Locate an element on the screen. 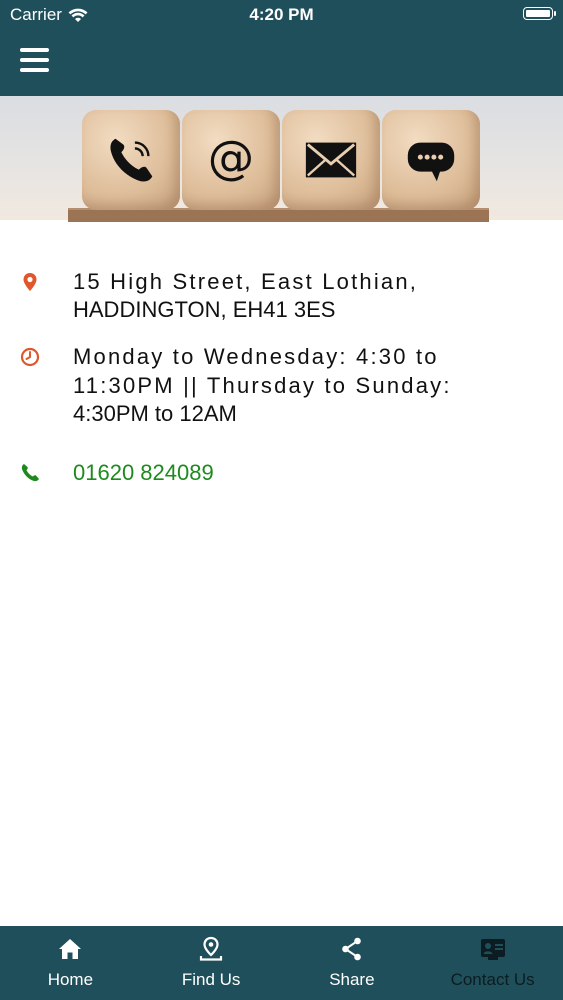 This screenshot has width=563, height=1000. tab-home-label: Home is located at coordinates (70, 979).